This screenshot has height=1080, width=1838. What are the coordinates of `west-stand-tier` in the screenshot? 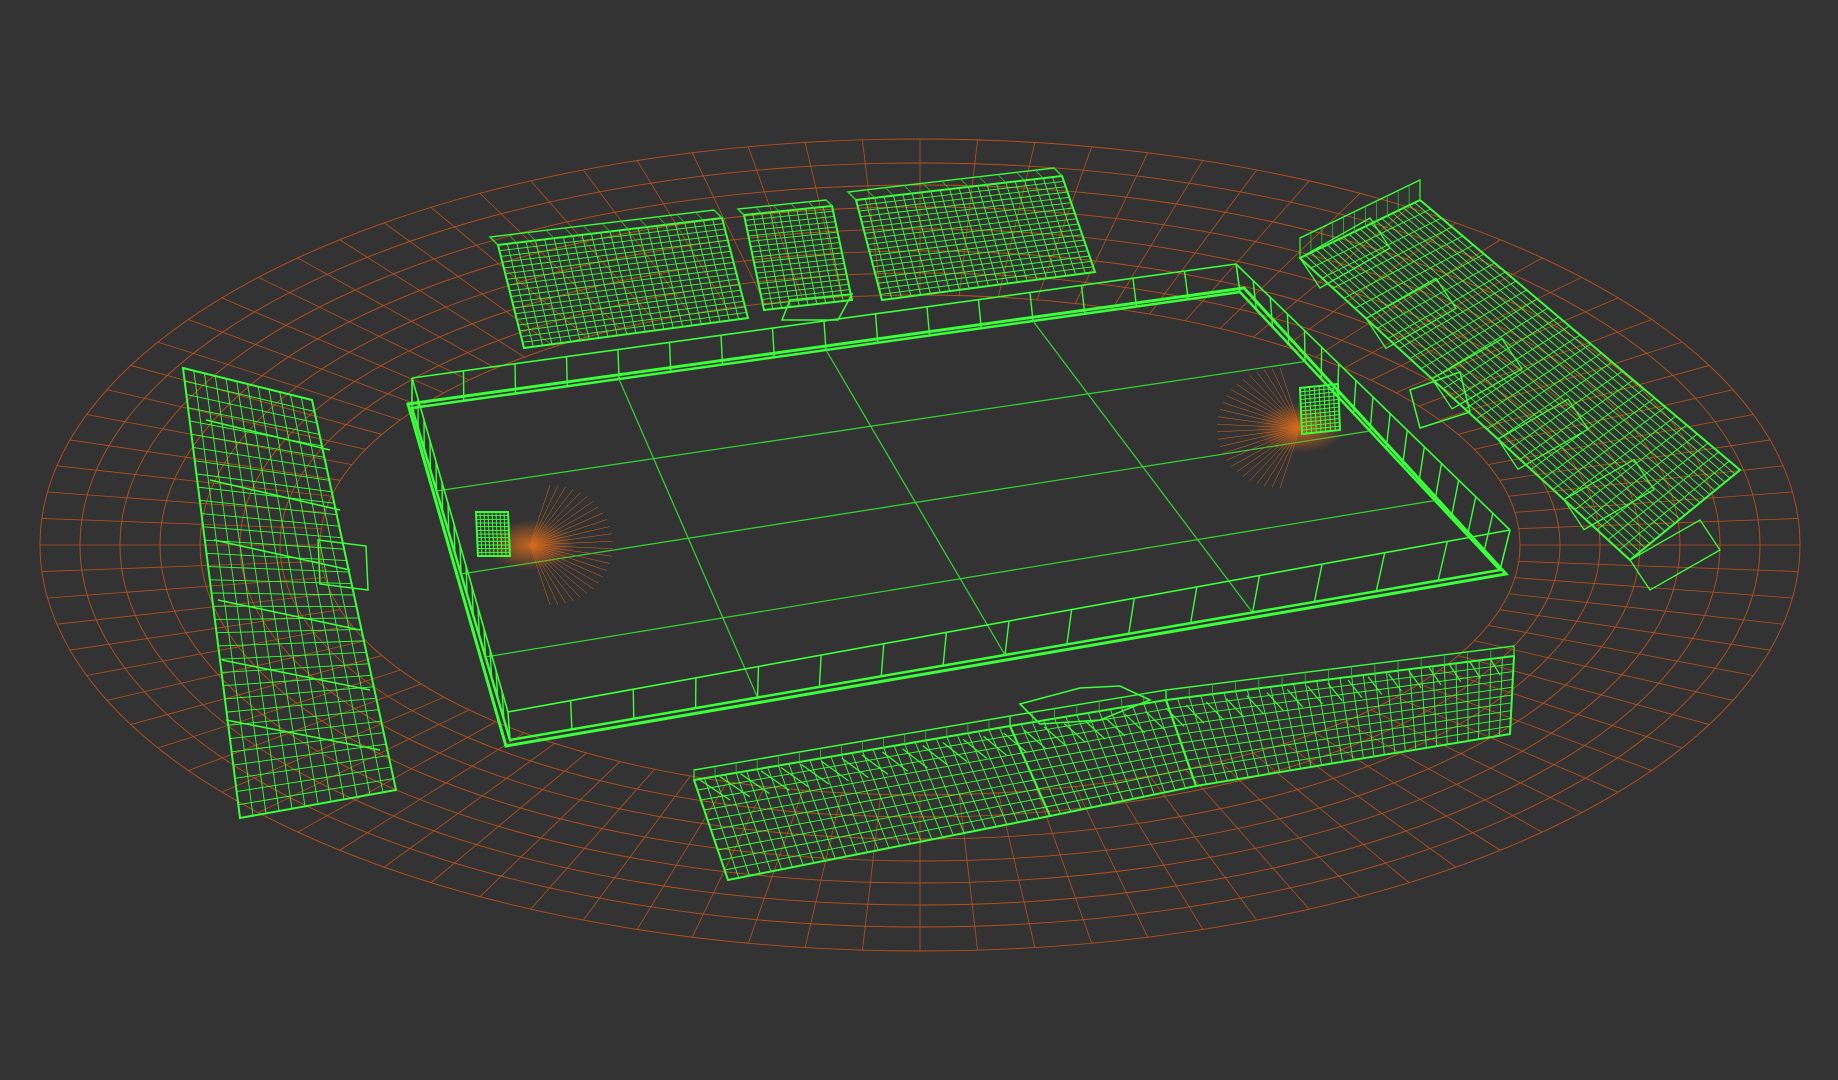 It's located at (296, 675).